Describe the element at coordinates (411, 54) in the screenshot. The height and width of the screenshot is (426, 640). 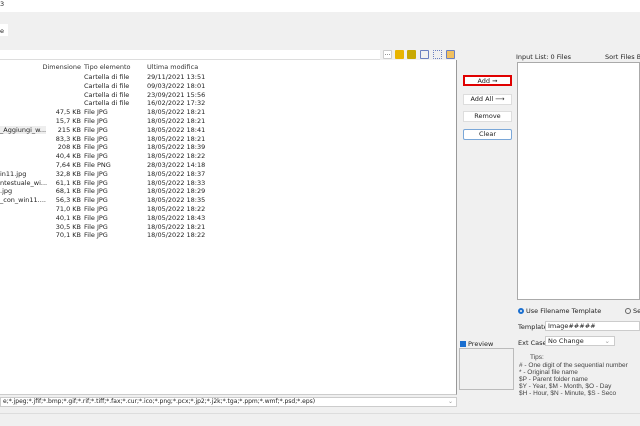
I see `refresh-folder-icon` at that location.